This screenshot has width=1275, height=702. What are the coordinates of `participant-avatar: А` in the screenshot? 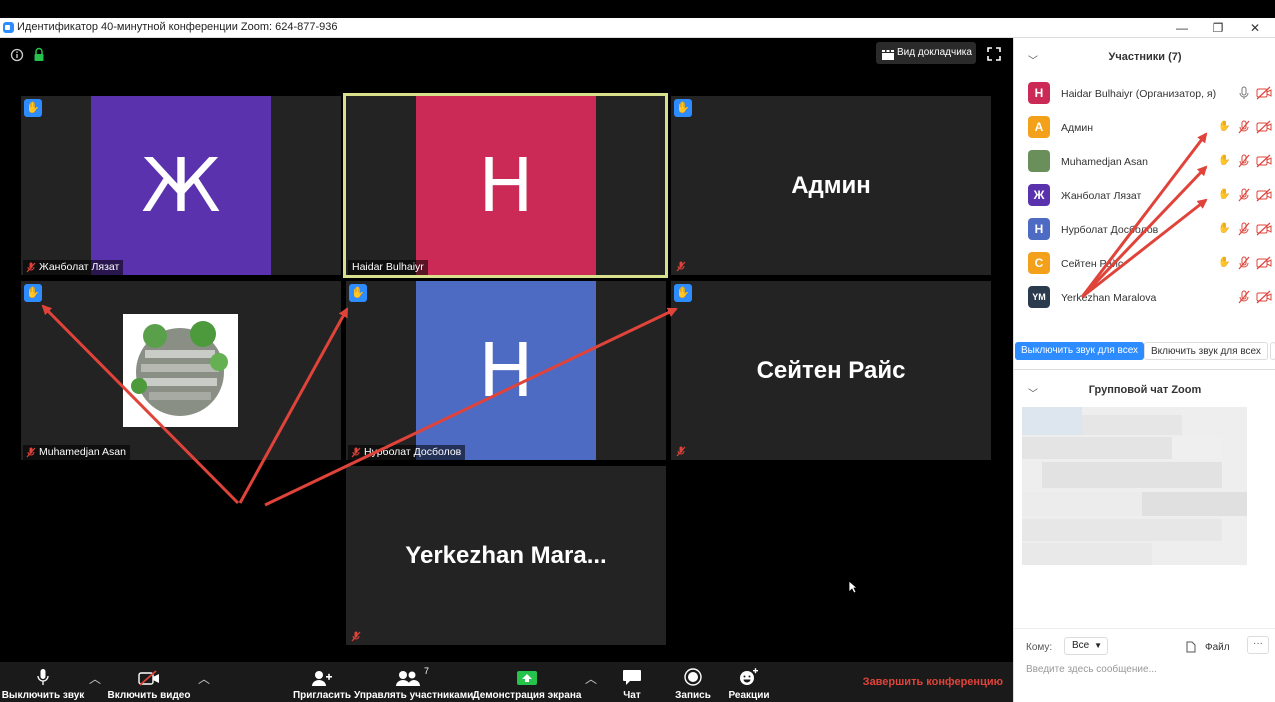 It's located at (1039, 127).